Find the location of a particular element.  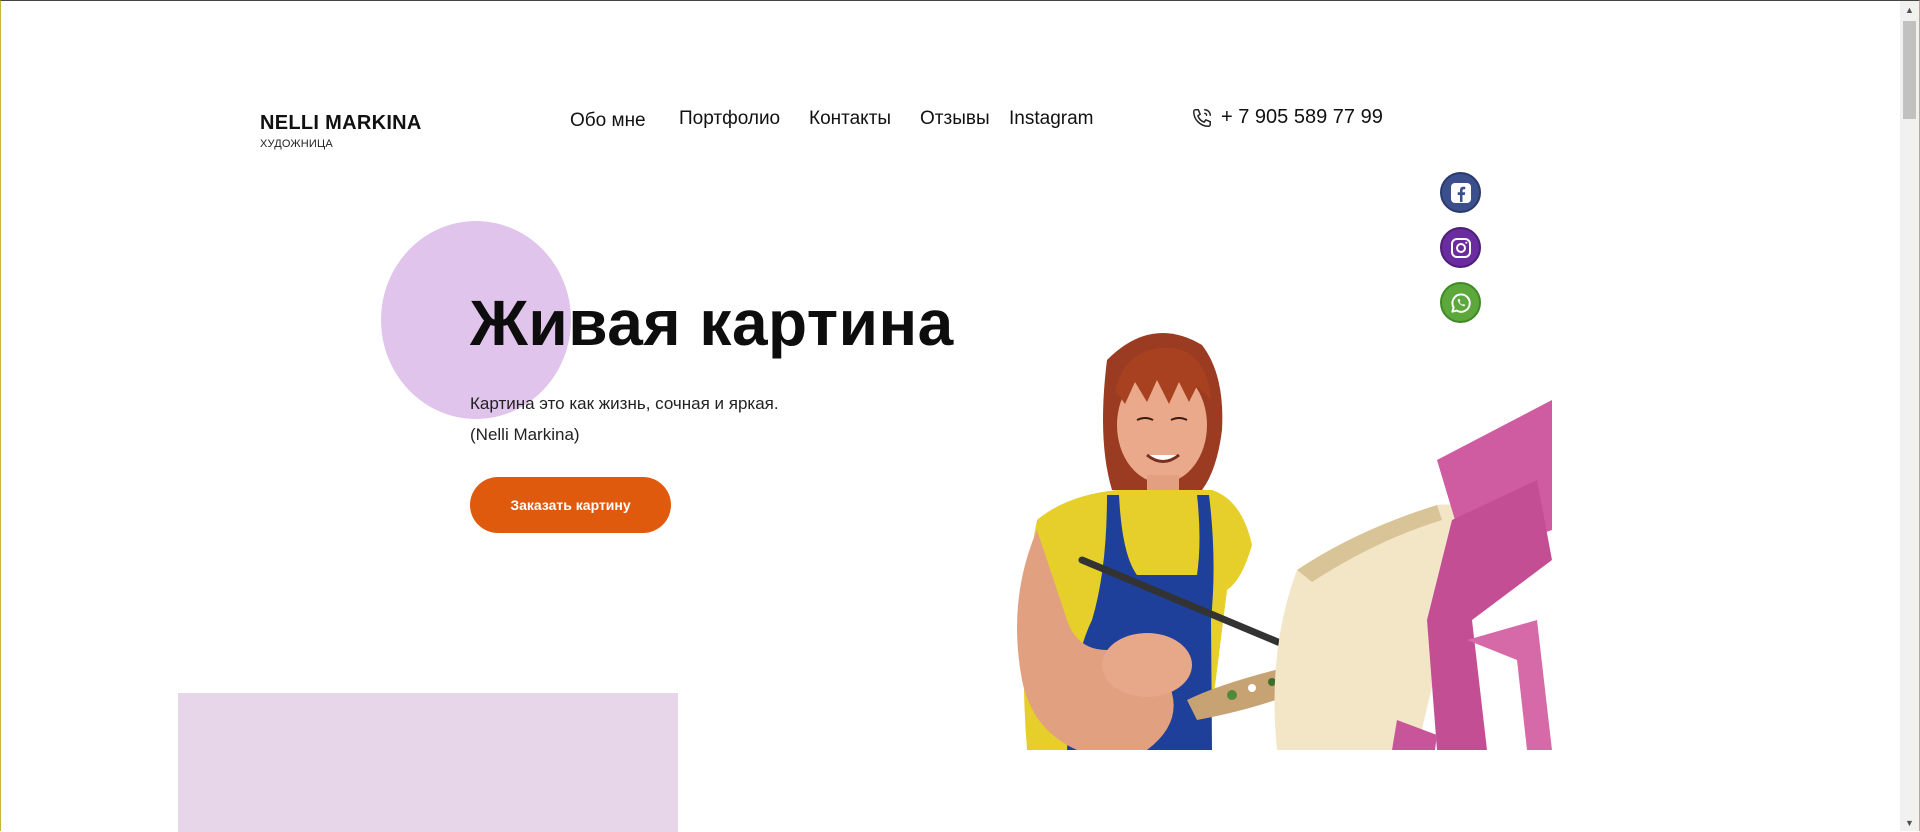

logo-name: NELLI MARKINA is located at coordinates (341, 123).